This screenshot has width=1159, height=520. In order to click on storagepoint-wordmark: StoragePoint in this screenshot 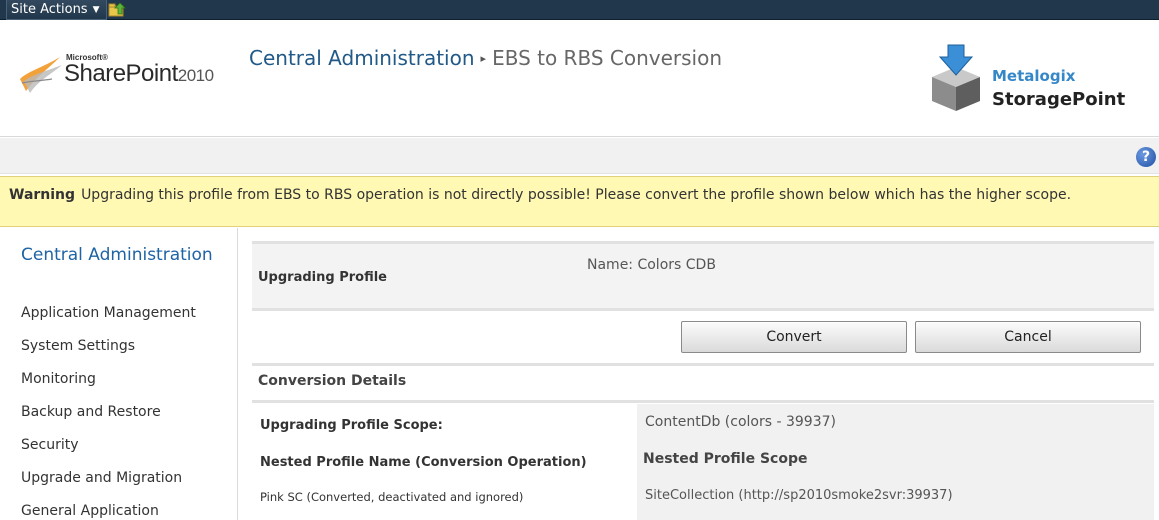, I will do `click(1059, 99)`.